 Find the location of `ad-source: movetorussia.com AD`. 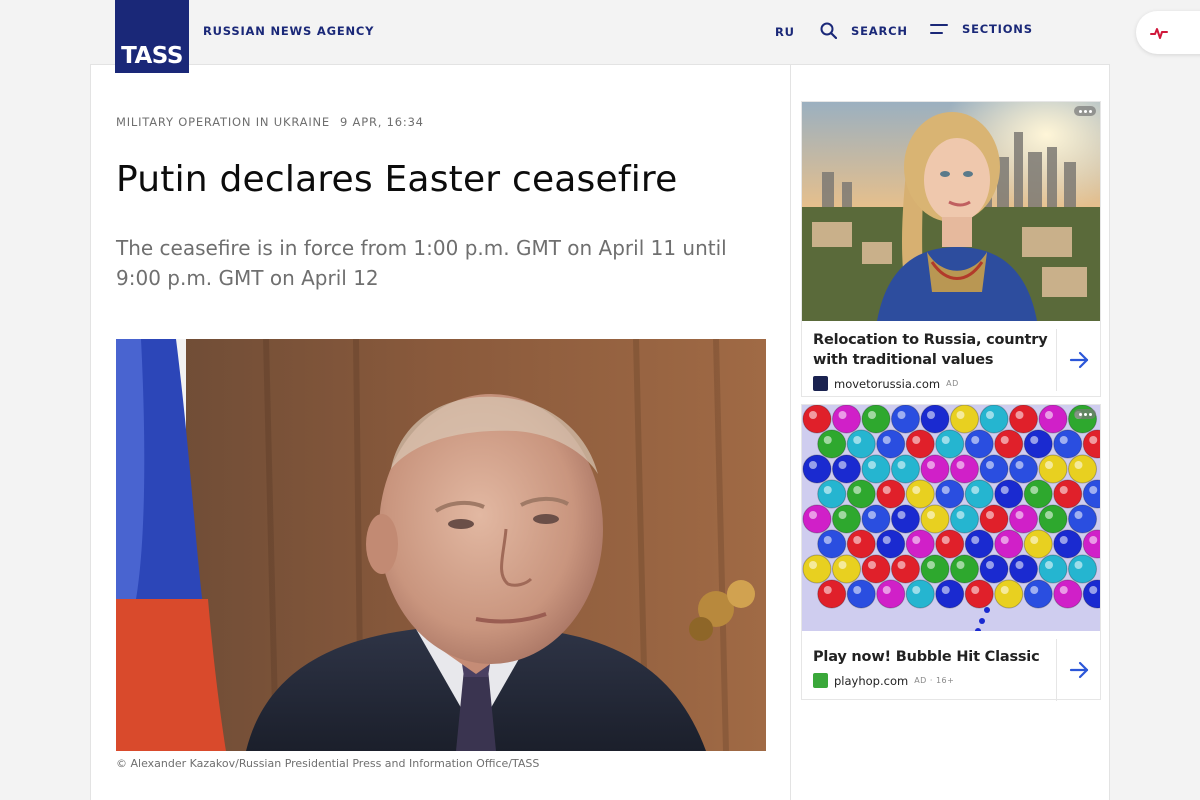

ad-source: movetorussia.com AD is located at coordinates (933, 383).